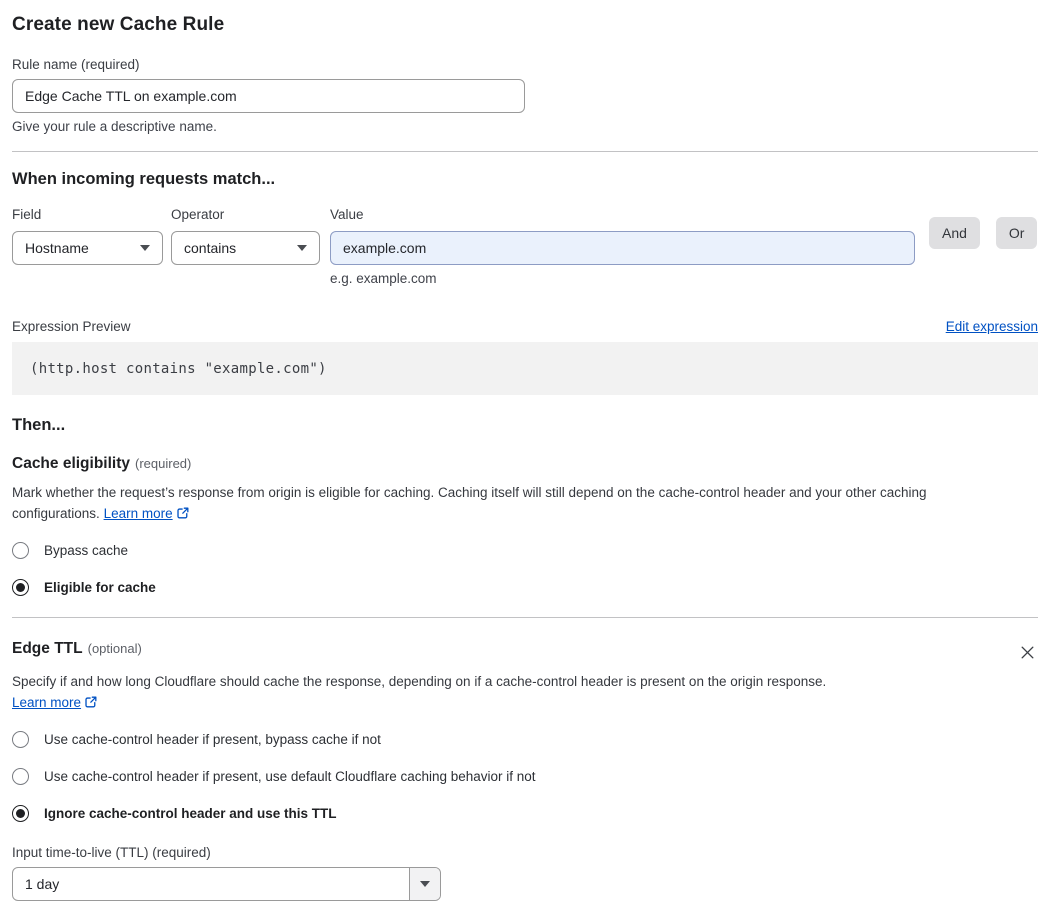  I want to click on operator-select: contains, so click(245, 248).